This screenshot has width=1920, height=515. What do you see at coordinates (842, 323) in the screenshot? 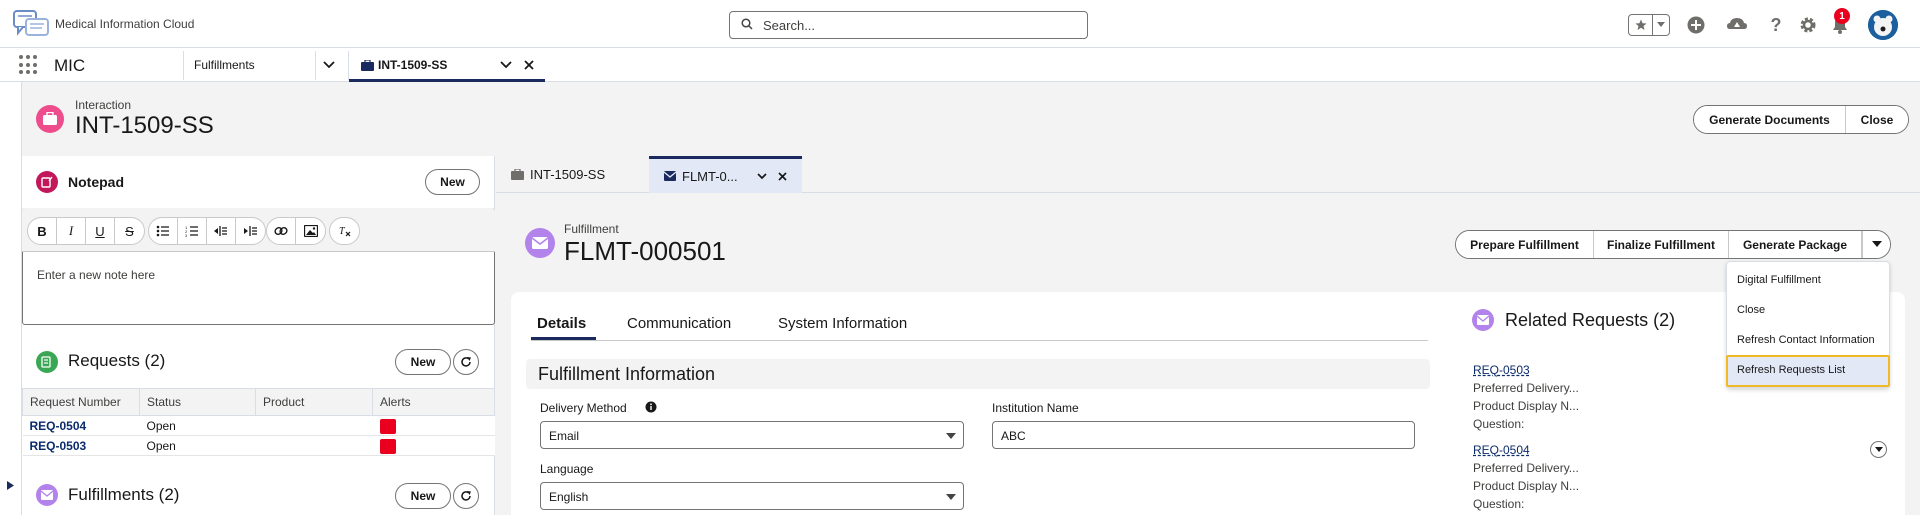
I see `tab-system-information: System Information` at bounding box center [842, 323].